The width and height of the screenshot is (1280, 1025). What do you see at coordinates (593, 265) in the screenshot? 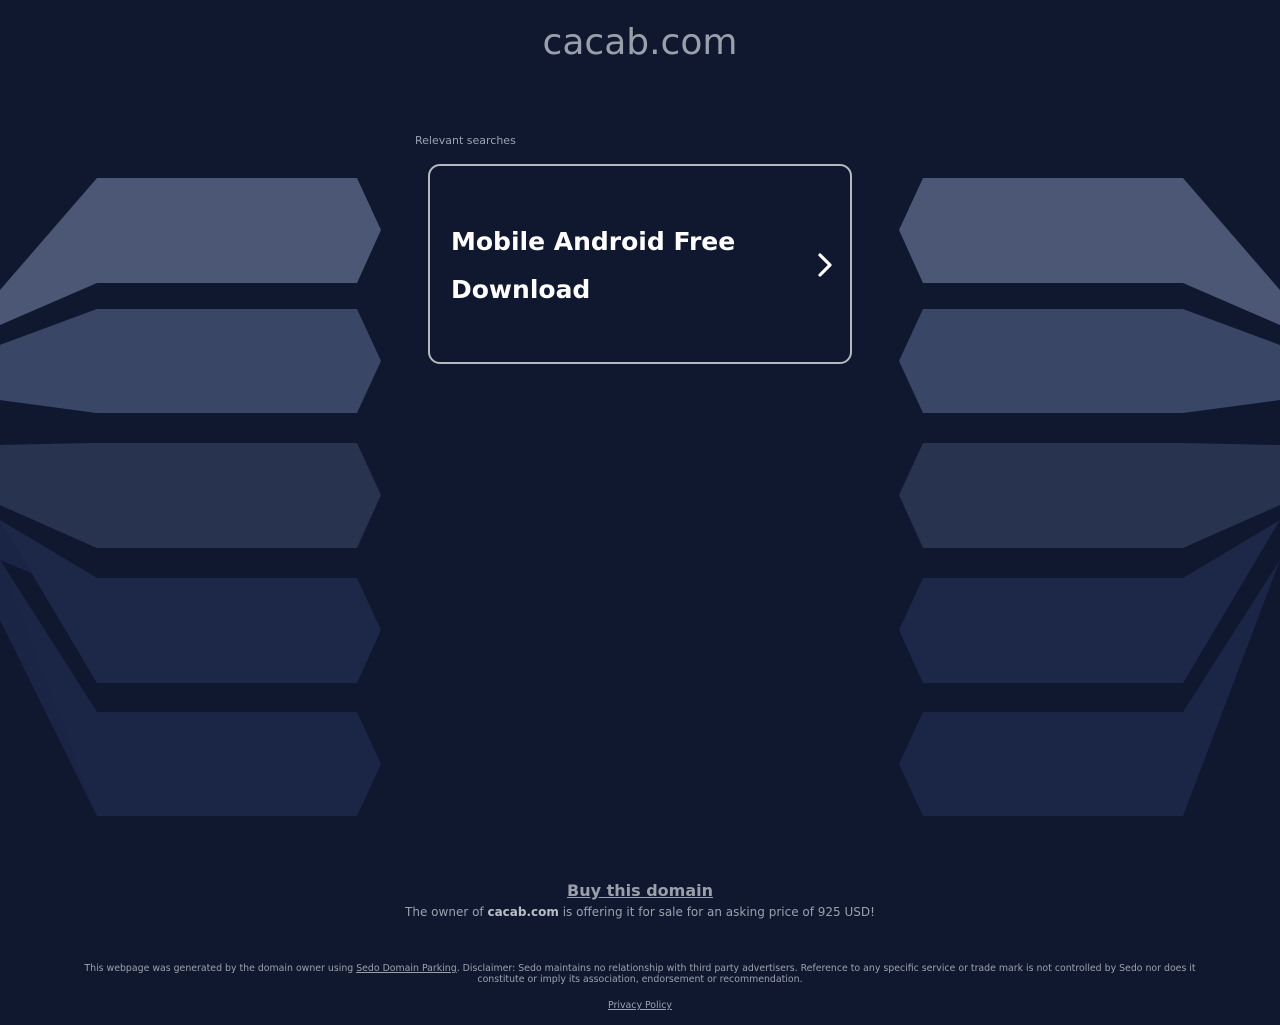
I see `search-result-label: Mobile Android Free Download` at bounding box center [593, 265].